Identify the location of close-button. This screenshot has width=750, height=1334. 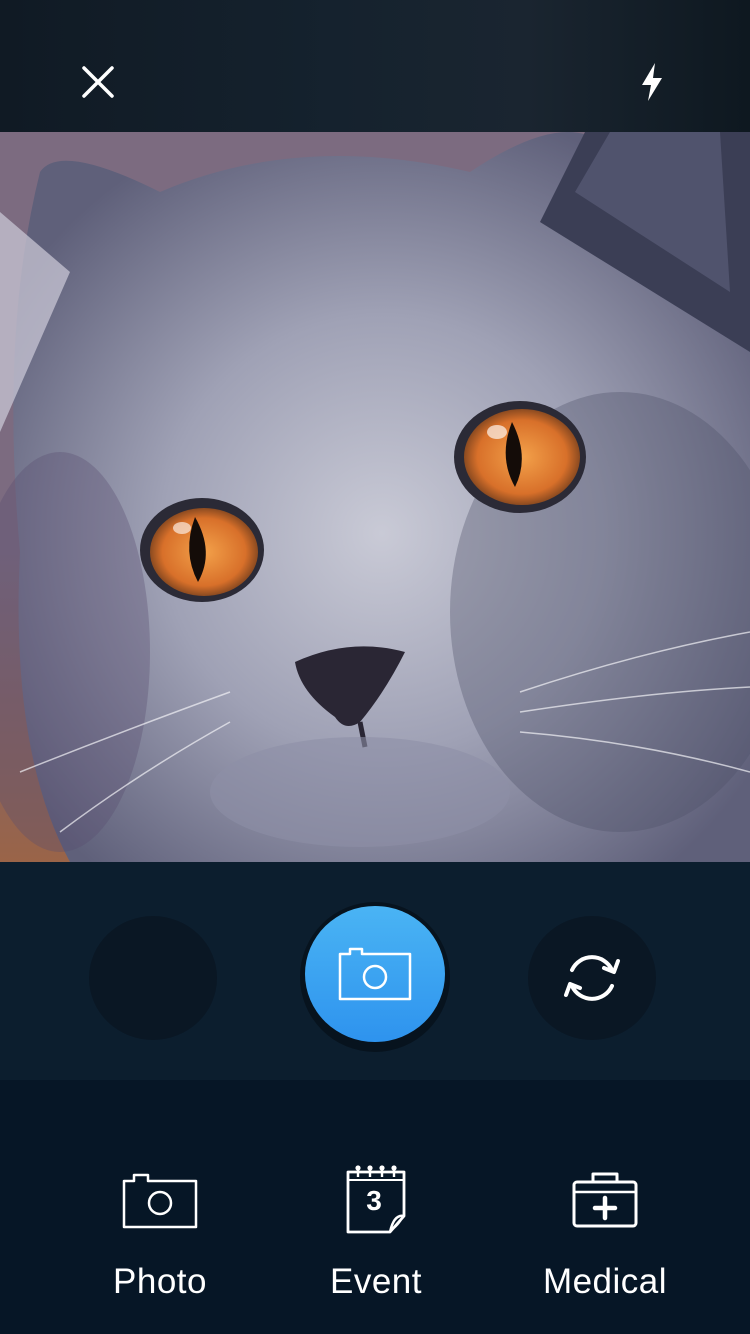
(98, 82).